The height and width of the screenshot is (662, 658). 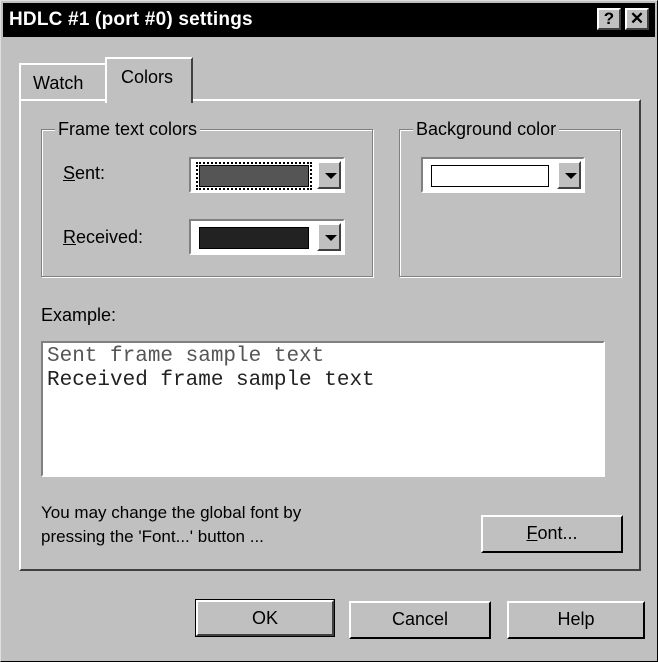 I want to click on example-received-text: Received frame sample text, so click(x=211, y=380).